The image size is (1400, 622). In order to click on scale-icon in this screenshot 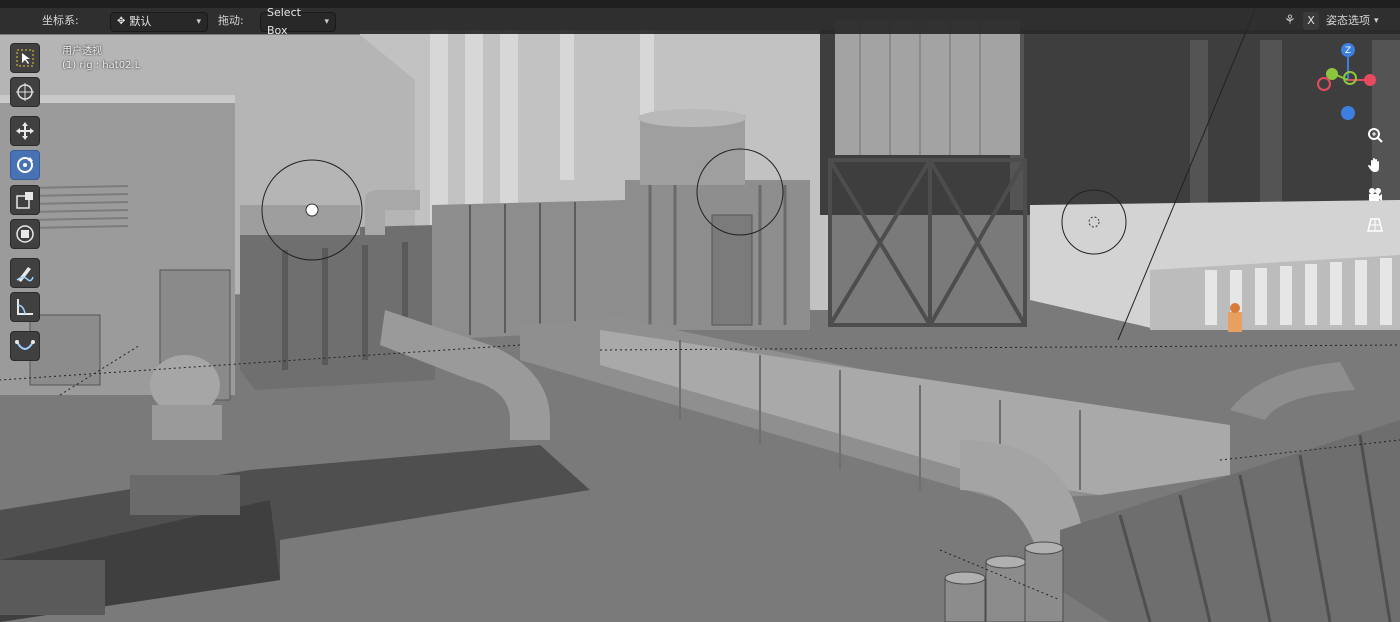, I will do `click(24, 200)`.